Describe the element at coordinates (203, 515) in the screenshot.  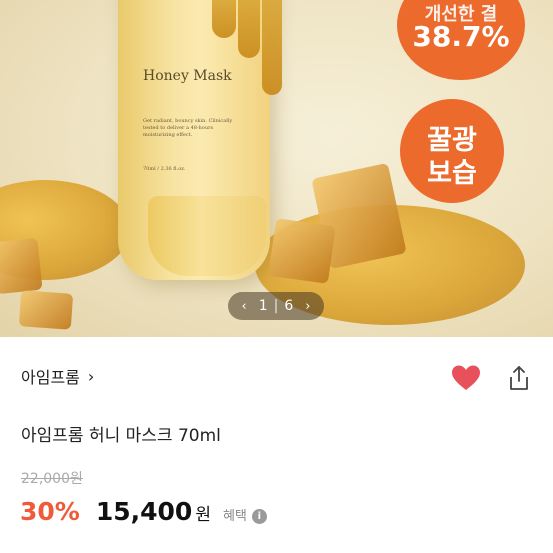
I see `currency-unit: 원` at that location.